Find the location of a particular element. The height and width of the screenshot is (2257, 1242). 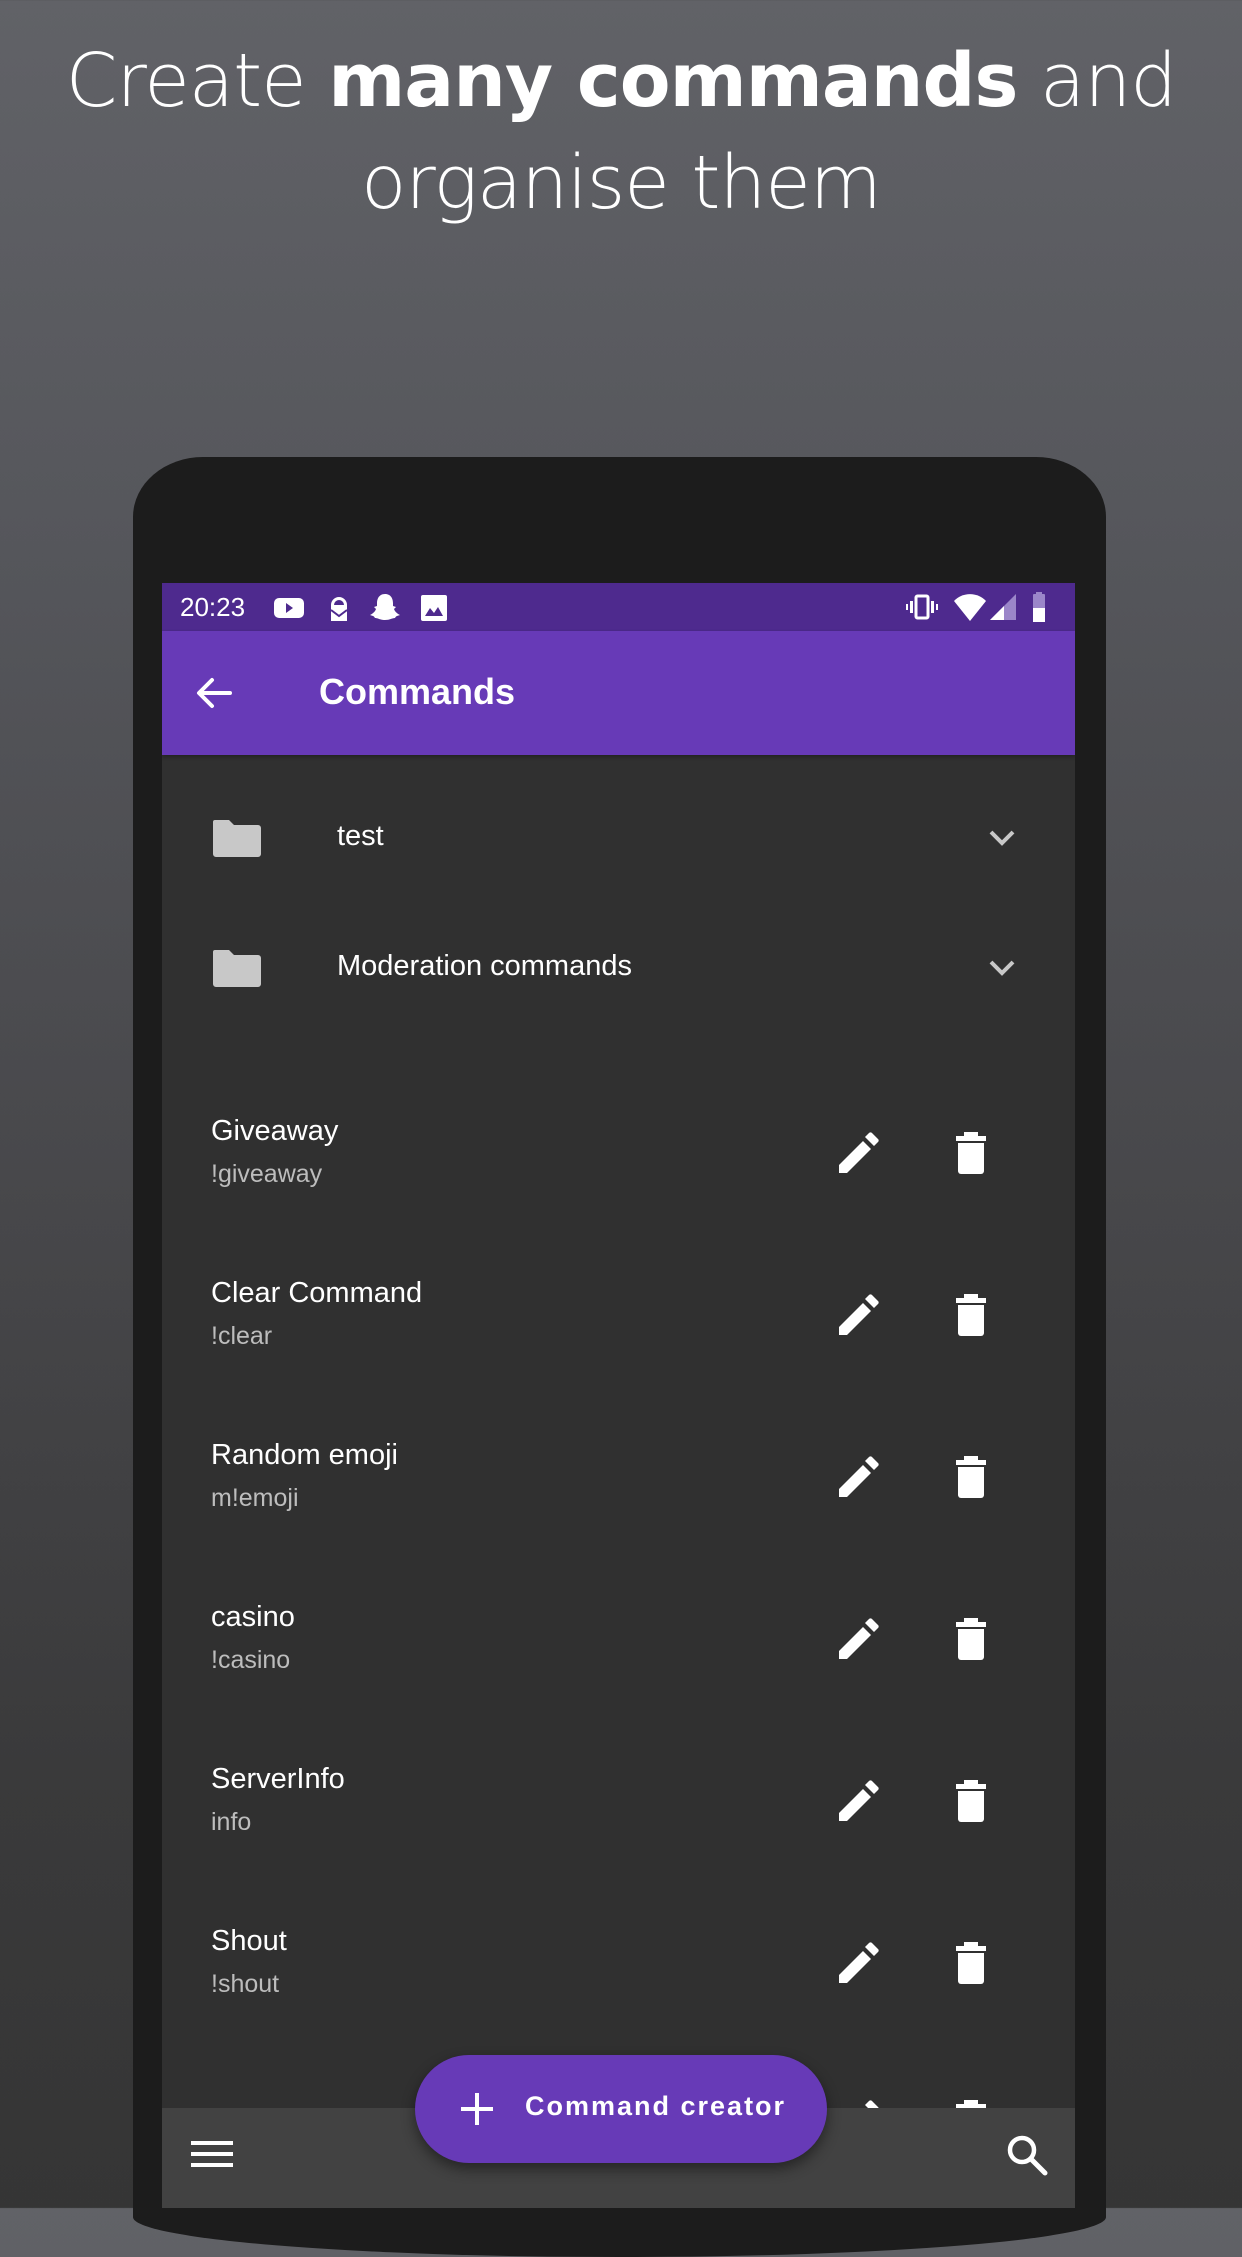

protonmail-icon is located at coordinates (339, 609).